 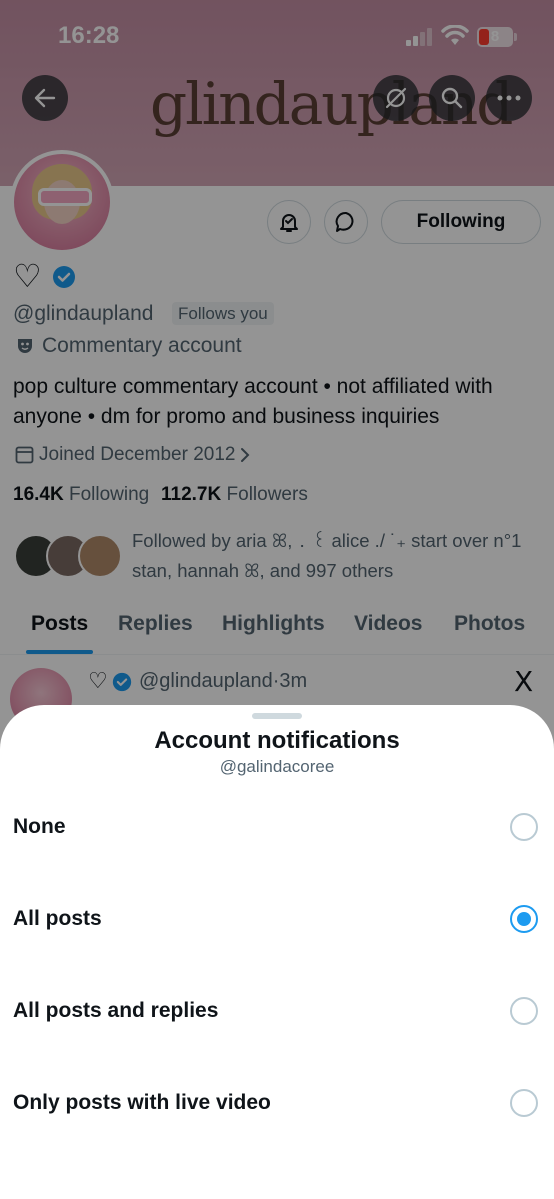 I want to click on option-all-posts-and-replies: All posts and replies, so click(x=277, y=1013).